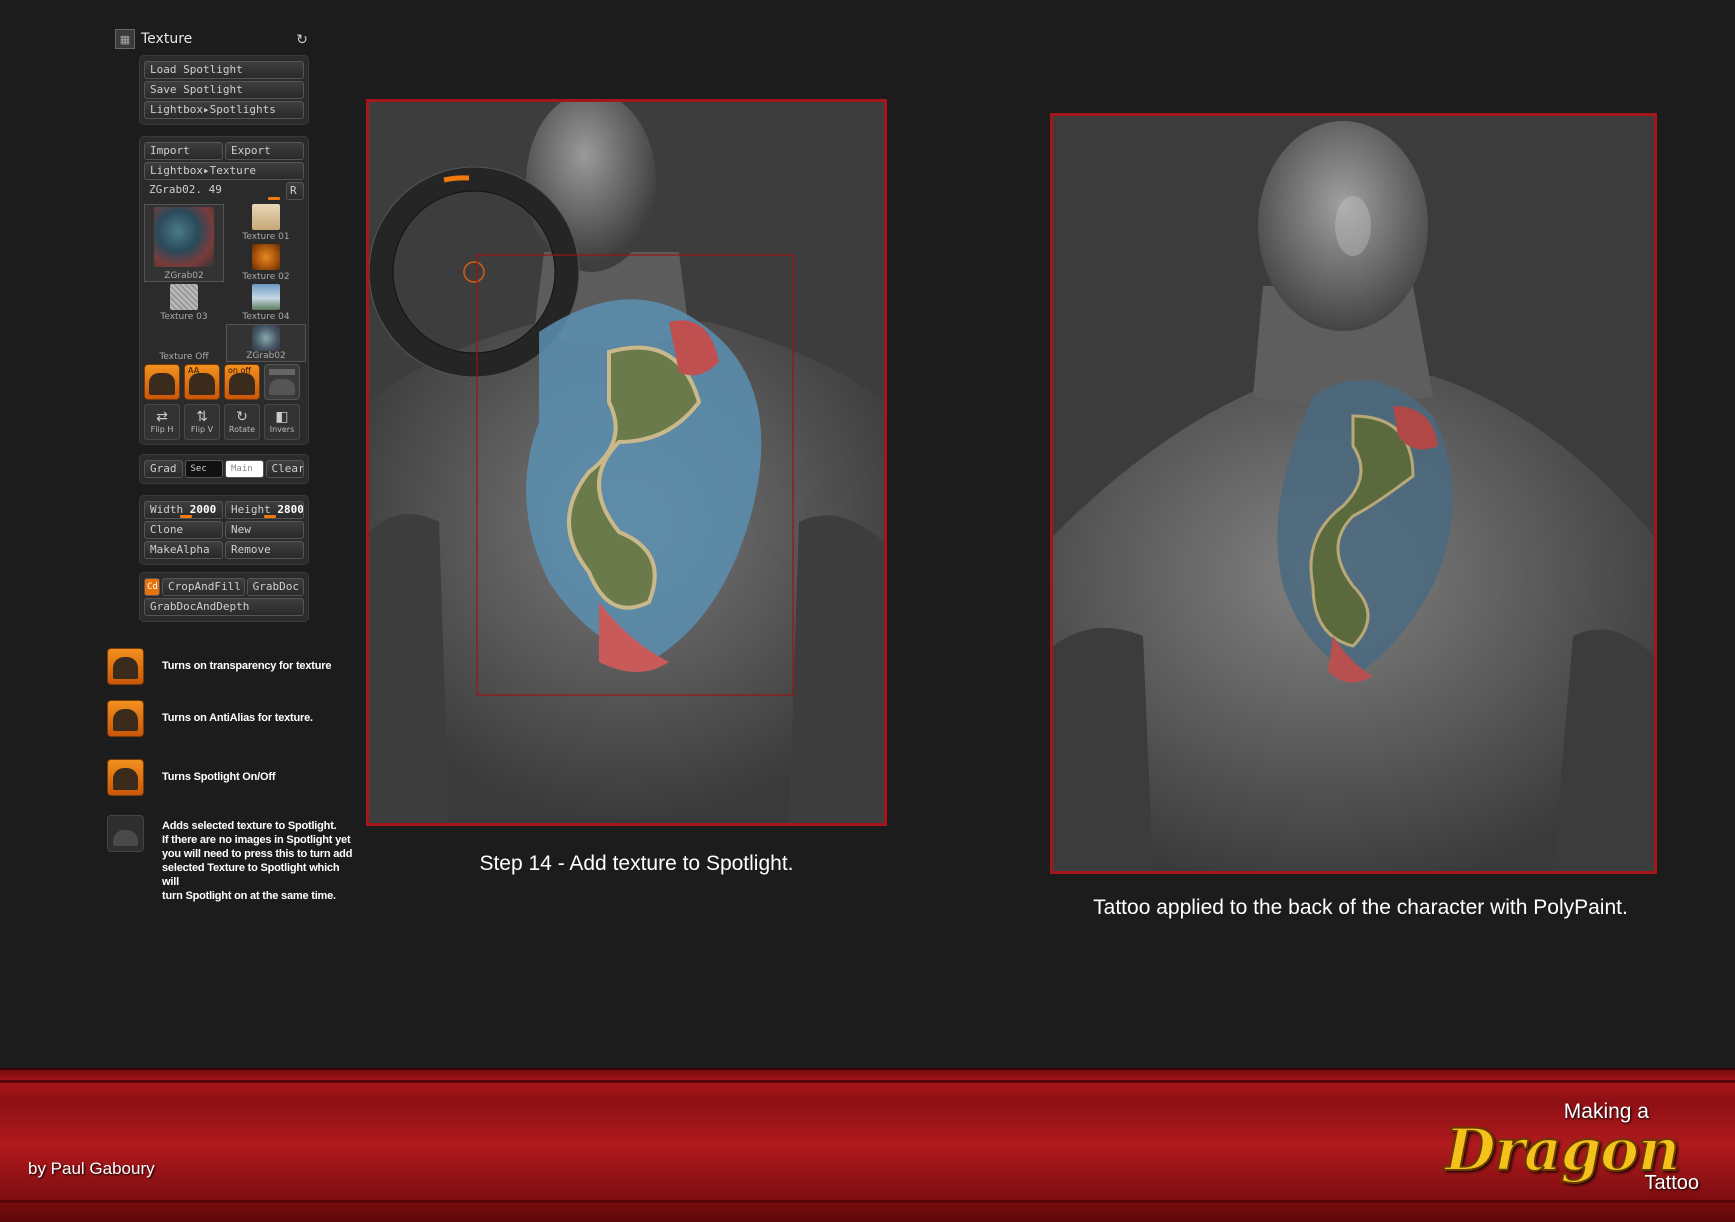 The width and height of the screenshot is (1735, 1222). I want to click on texture-index-slider: ZGrab02. 49, so click(214, 191).